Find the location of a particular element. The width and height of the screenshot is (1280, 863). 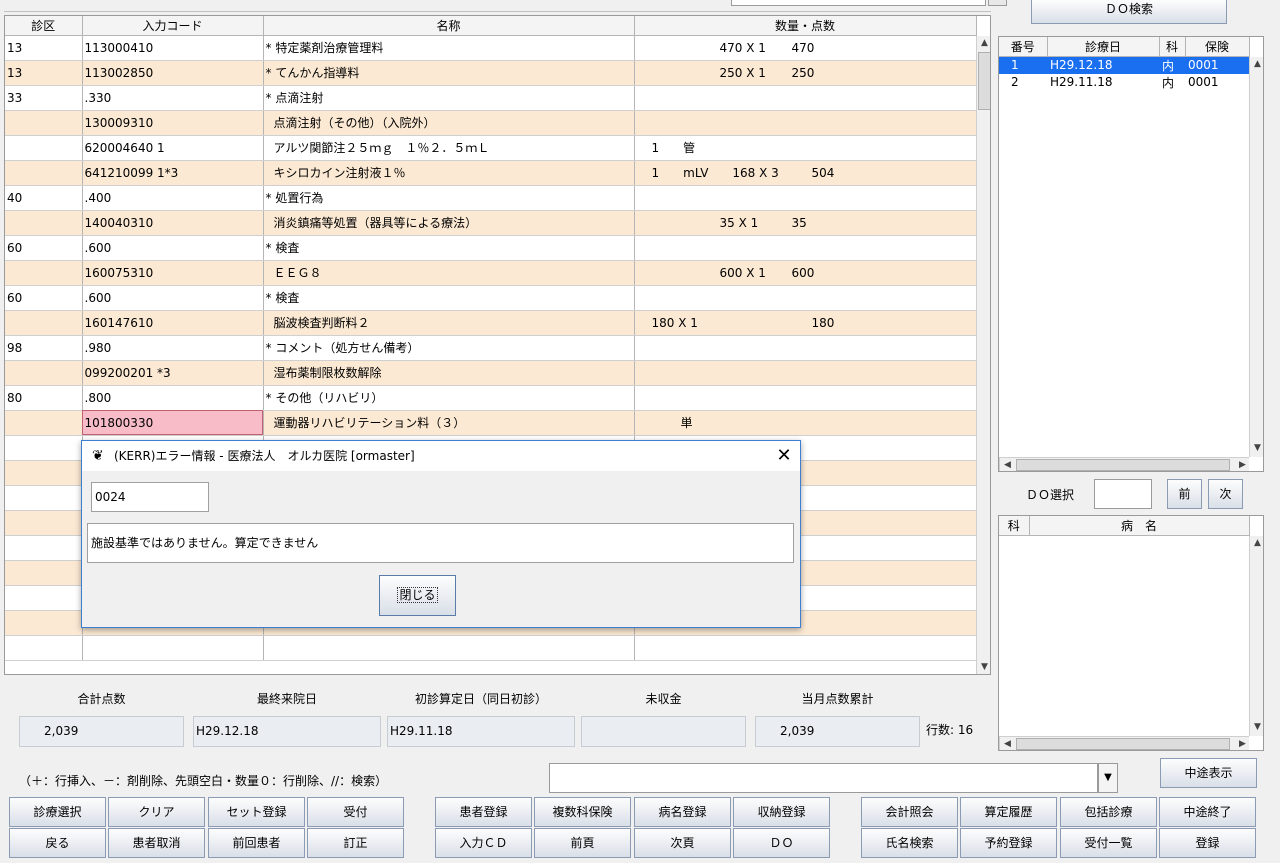

grid-row: 98.980 * コメント（処方せん備考） is located at coordinates (491, 348).